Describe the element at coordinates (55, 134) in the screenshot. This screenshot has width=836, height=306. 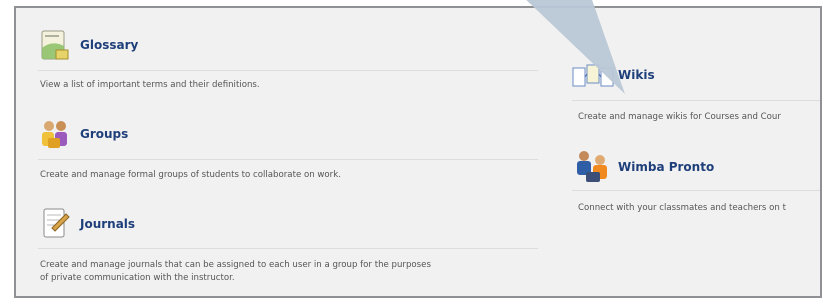
I see `groups-icon` at that location.